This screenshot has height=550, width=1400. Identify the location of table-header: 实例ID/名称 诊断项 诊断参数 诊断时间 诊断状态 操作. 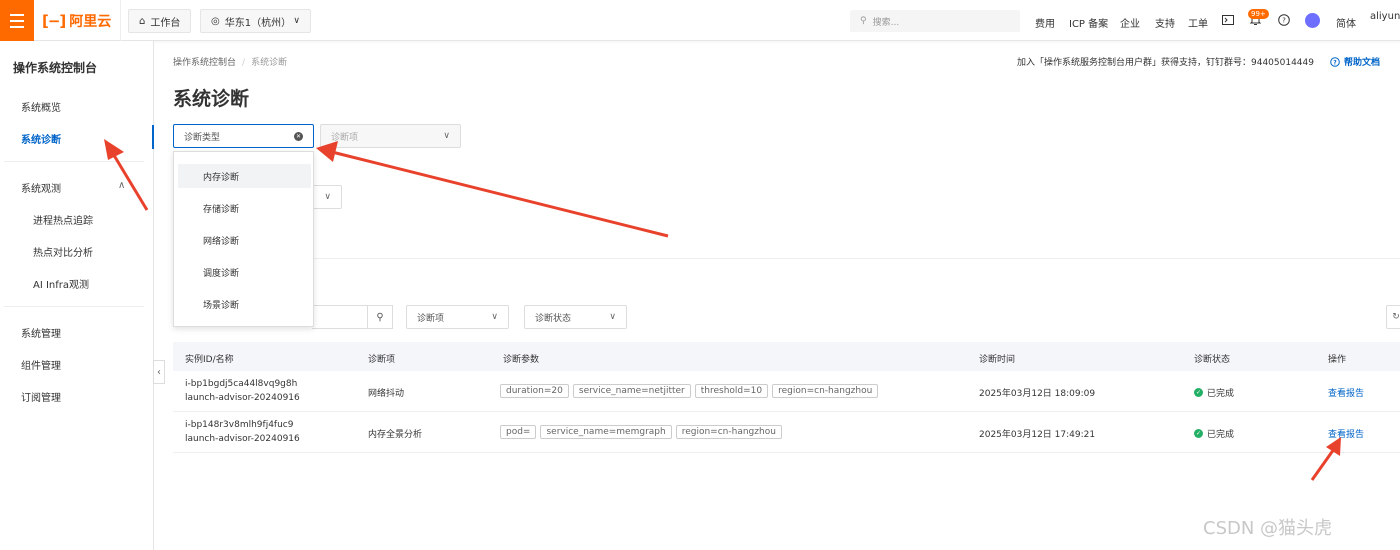
(786, 356).